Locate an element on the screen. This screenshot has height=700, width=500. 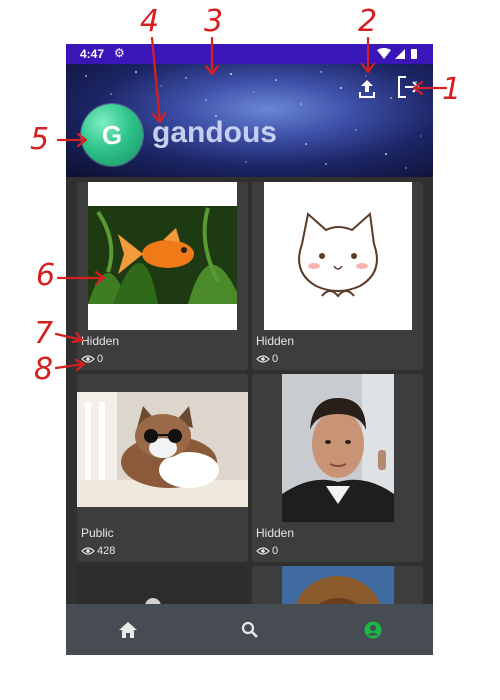
bottom-navigation is located at coordinates (249, 629).